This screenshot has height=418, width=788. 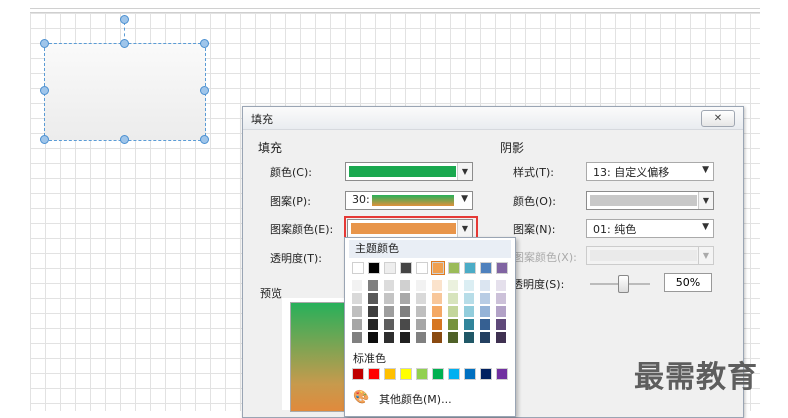 What do you see at coordinates (204, 90) in the screenshot?
I see `resize-handle-right` at bounding box center [204, 90].